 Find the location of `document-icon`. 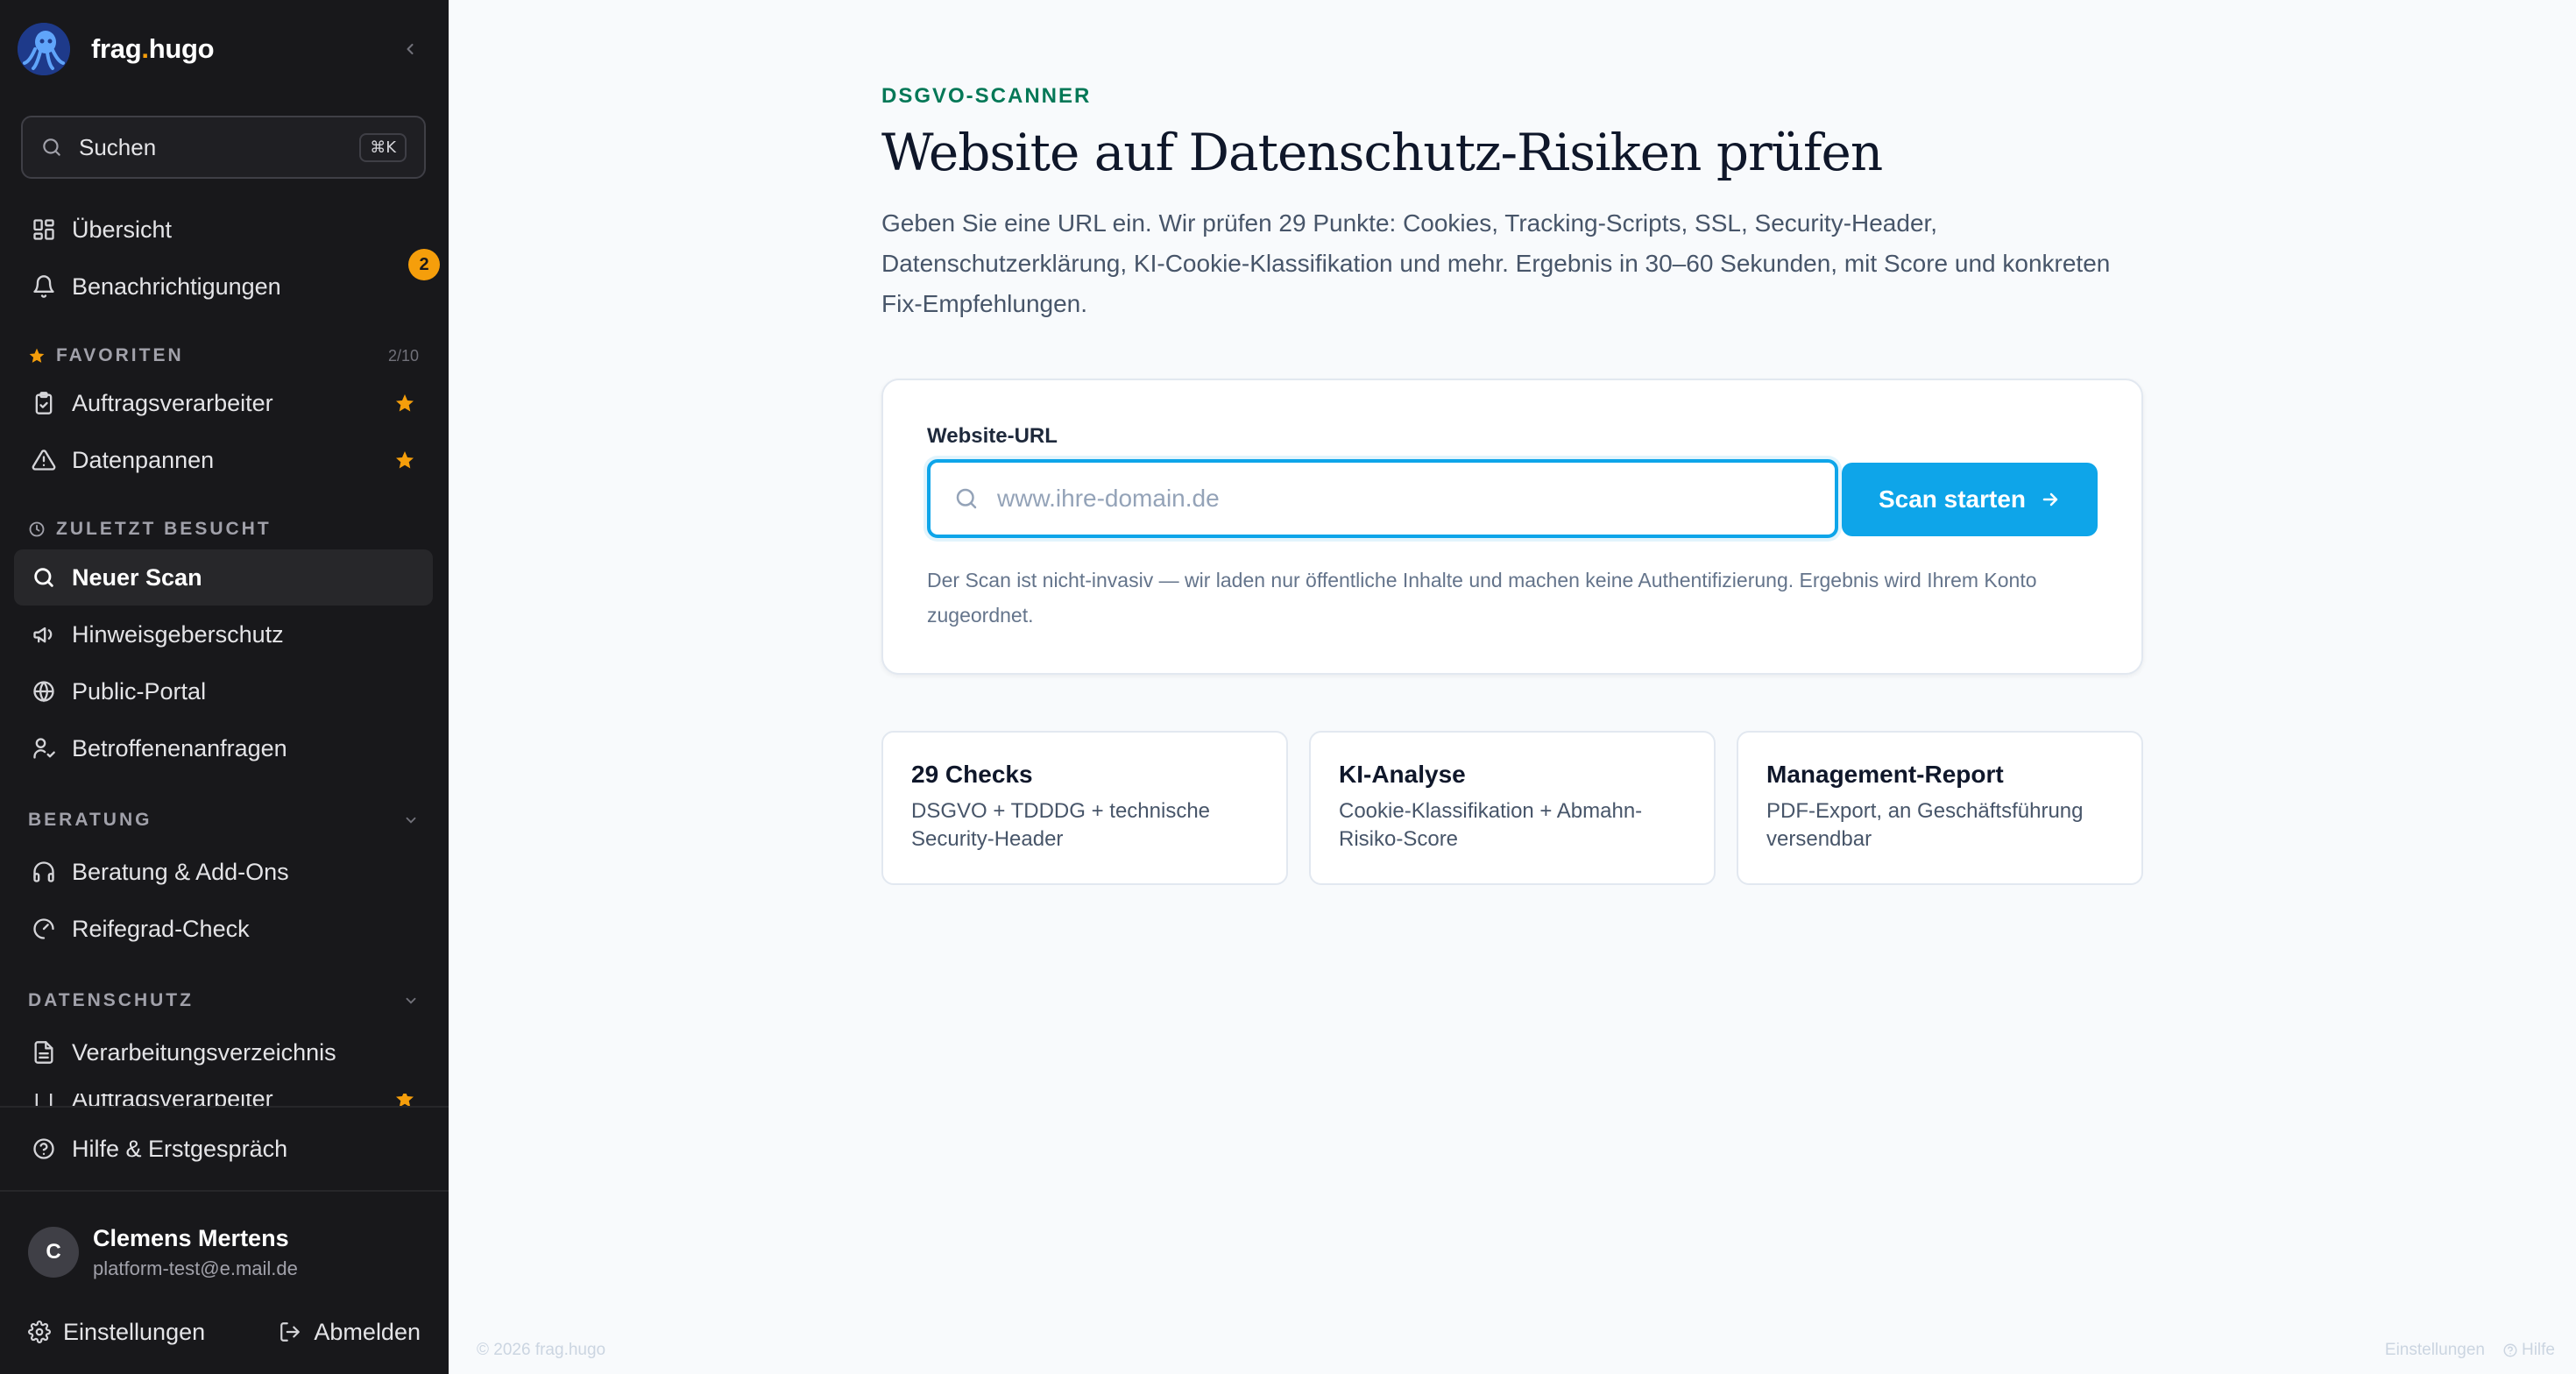

document-icon is located at coordinates (44, 1052).